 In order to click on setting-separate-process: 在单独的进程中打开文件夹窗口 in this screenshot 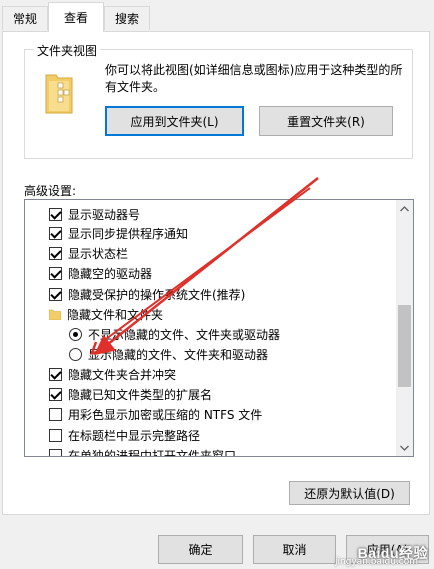, I will do `click(143, 451)`.